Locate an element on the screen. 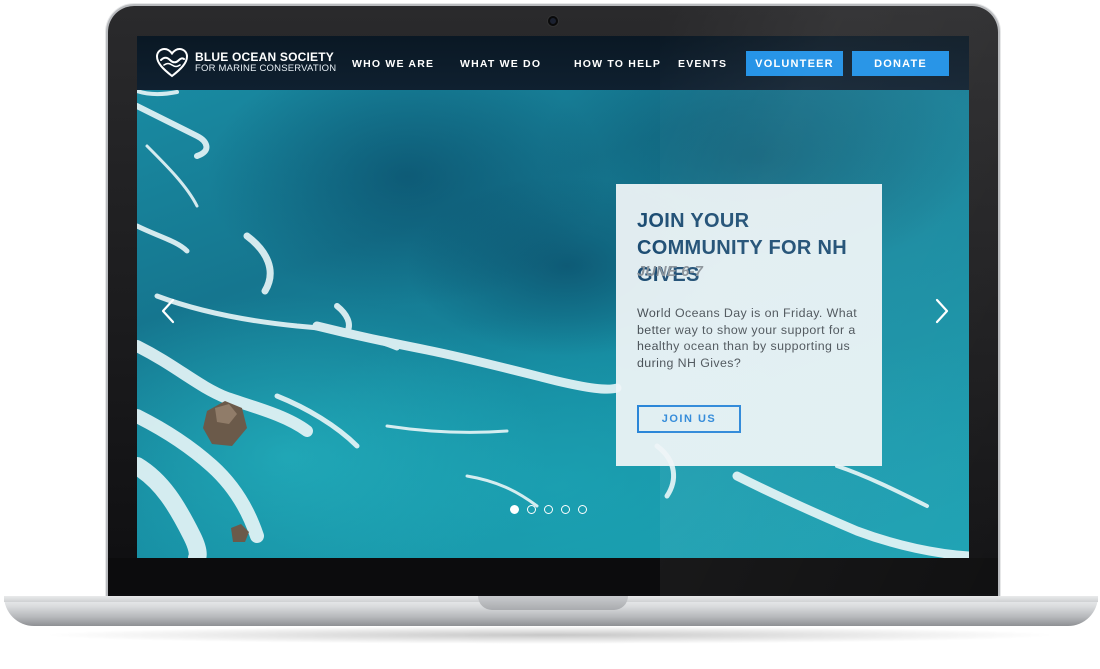 Image resolution: width=1100 pixels, height=669 pixels. laptop-bezel-bottom is located at coordinates (553, 576).